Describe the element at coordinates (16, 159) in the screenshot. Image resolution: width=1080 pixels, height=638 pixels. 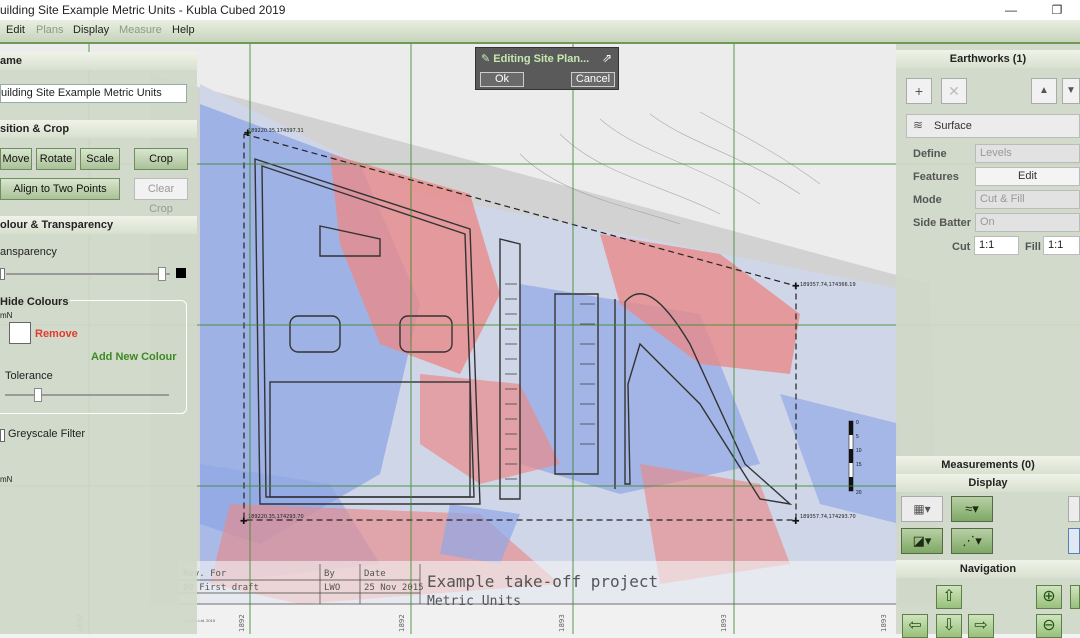
I see `move-button: Move` at that location.